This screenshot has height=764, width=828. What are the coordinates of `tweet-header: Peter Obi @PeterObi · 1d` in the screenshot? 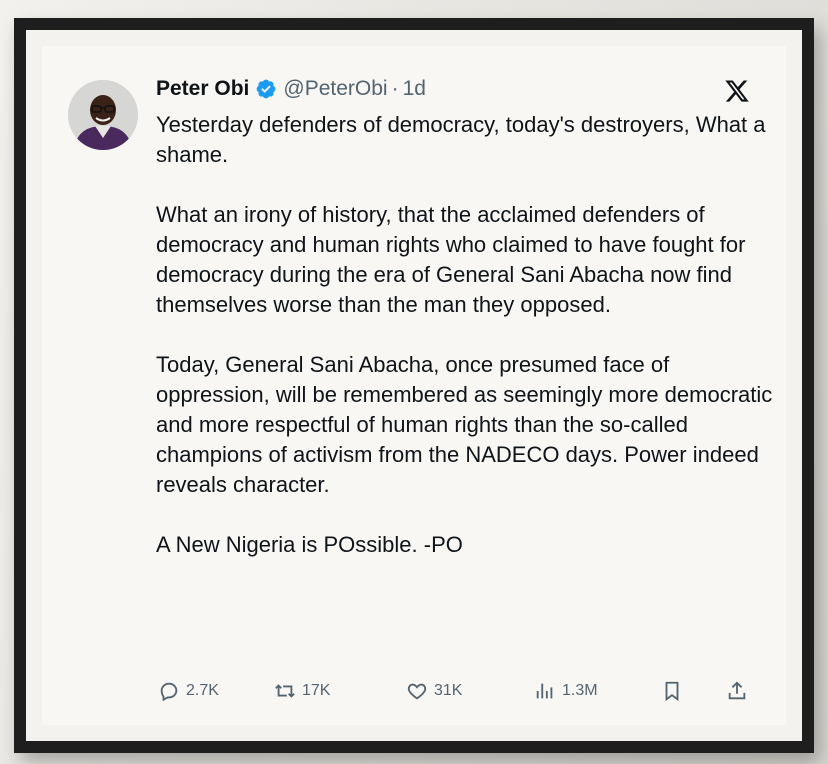 It's located at (291, 89).